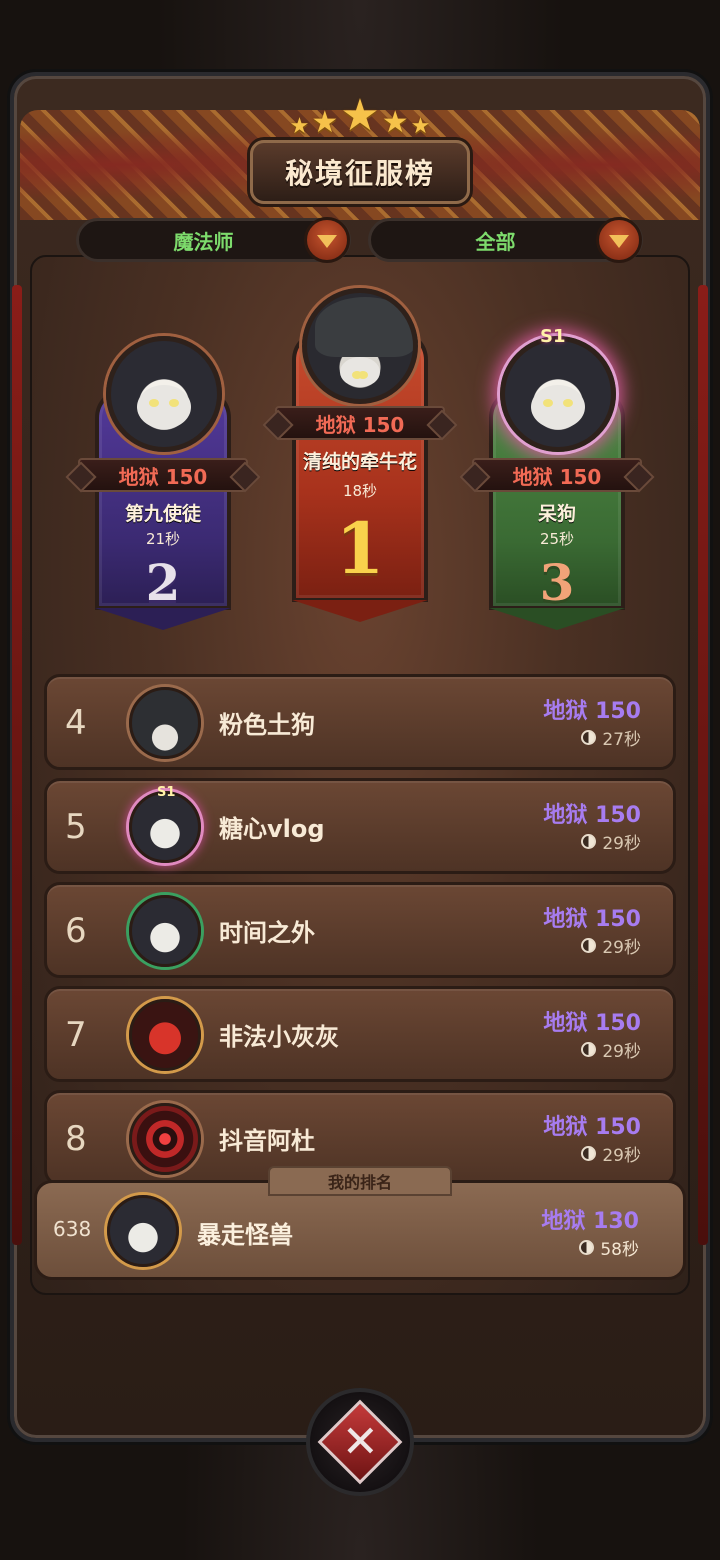  What do you see at coordinates (621, 740) in the screenshot?
I see `row-time-value: 27秒` at bounding box center [621, 740].